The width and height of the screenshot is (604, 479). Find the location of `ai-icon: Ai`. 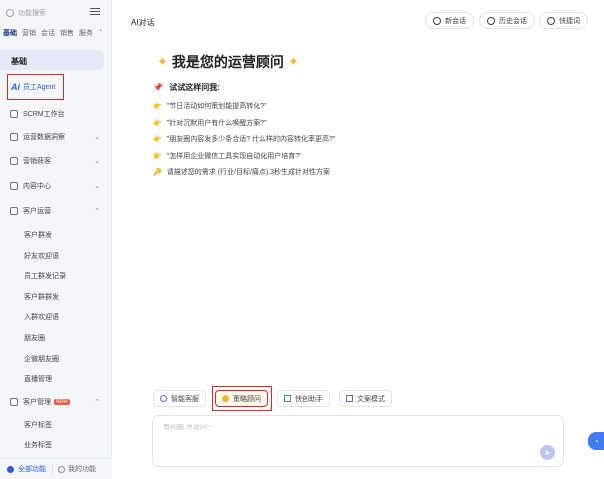

ai-icon: Ai is located at coordinates (15, 87).